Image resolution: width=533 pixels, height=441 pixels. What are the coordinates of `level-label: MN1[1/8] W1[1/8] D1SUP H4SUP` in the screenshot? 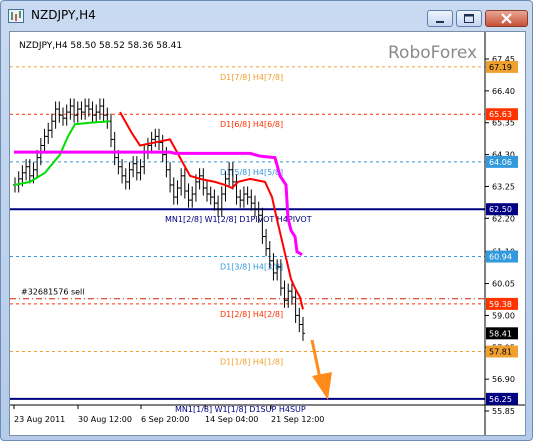 It's located at (240, 409).